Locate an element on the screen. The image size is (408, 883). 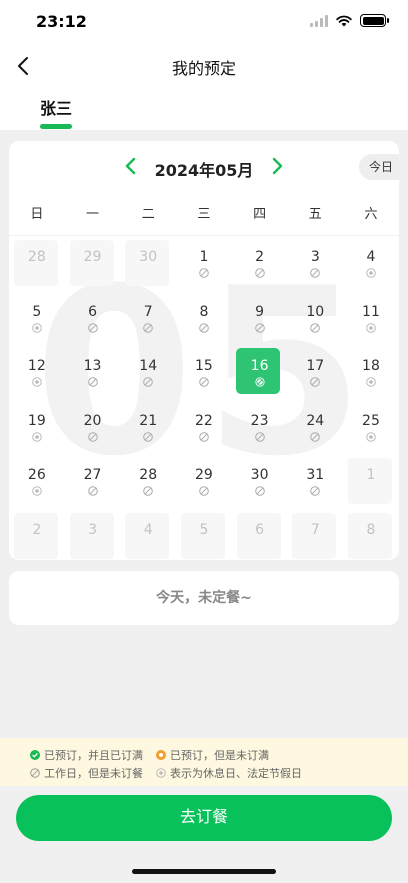
today-button: 今日 is located at coordinates (379, 167).